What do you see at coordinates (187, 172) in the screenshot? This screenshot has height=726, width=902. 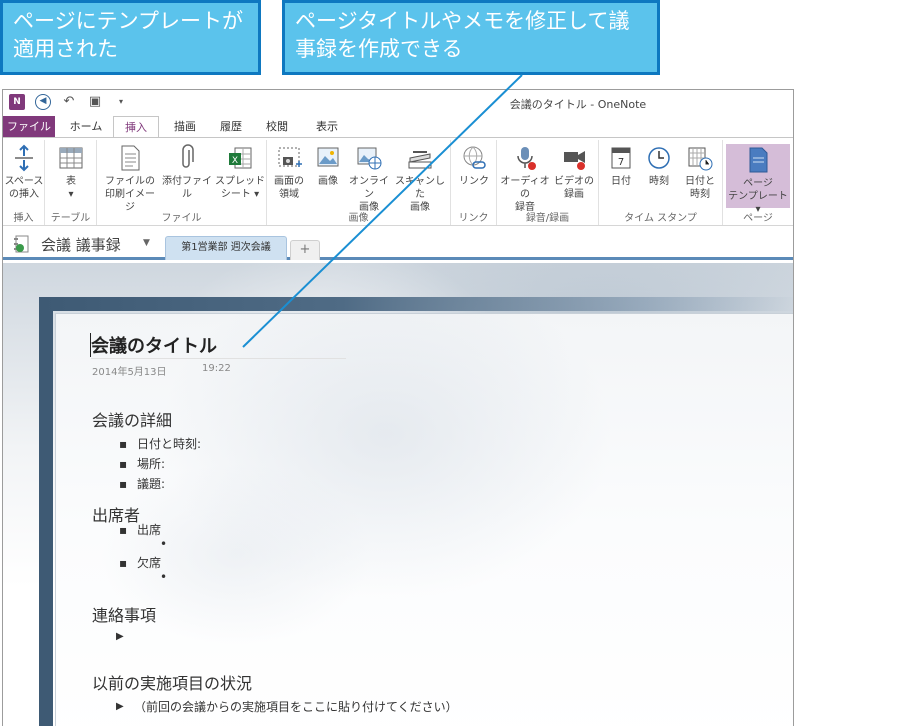 I see `attach-file-button: 添付ファイル` at bounding box center [187, 172].